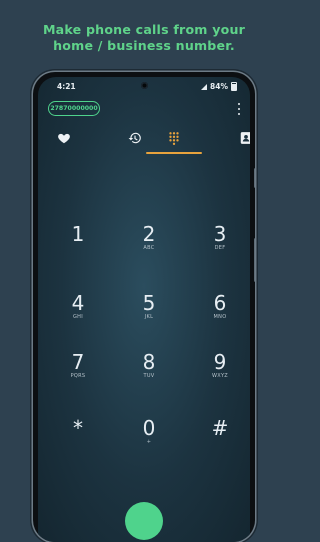  Describe the element at coordinates (149, 428) in the screenshot. I see `key-digit: 0` at that location.